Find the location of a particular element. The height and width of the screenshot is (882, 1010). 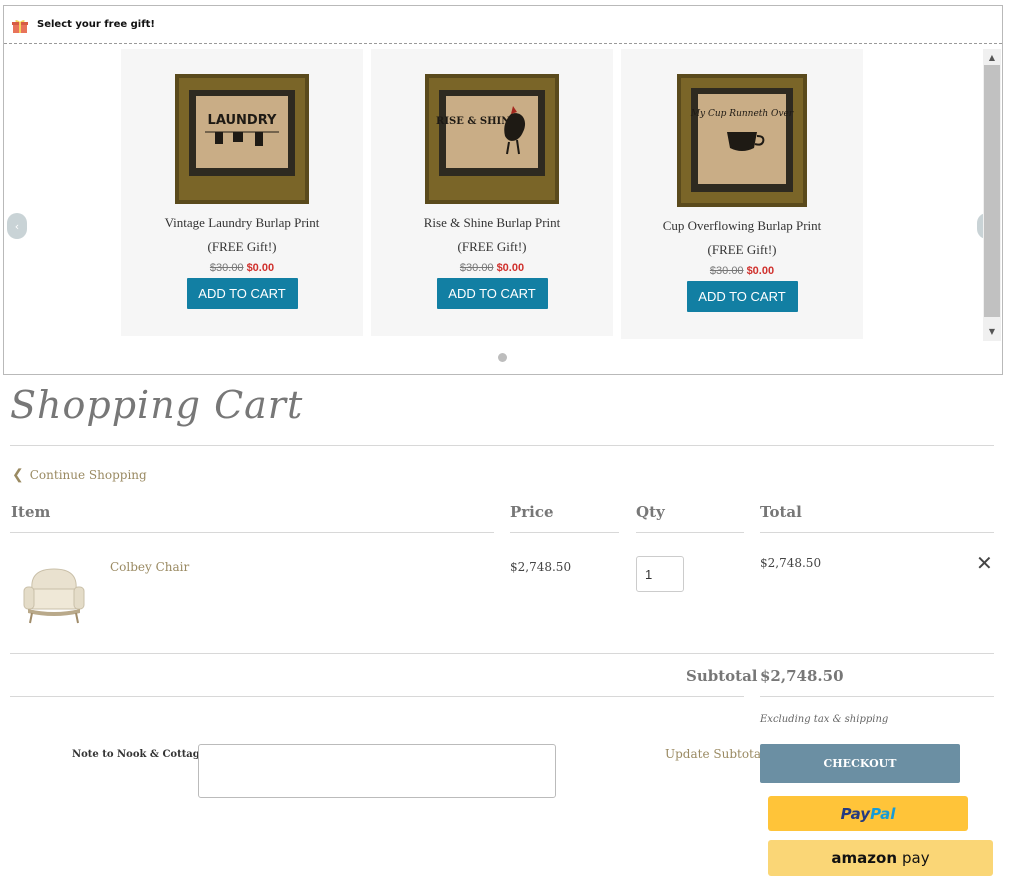

amazon-logo-text: amazon is located at coordinates (864, 858).